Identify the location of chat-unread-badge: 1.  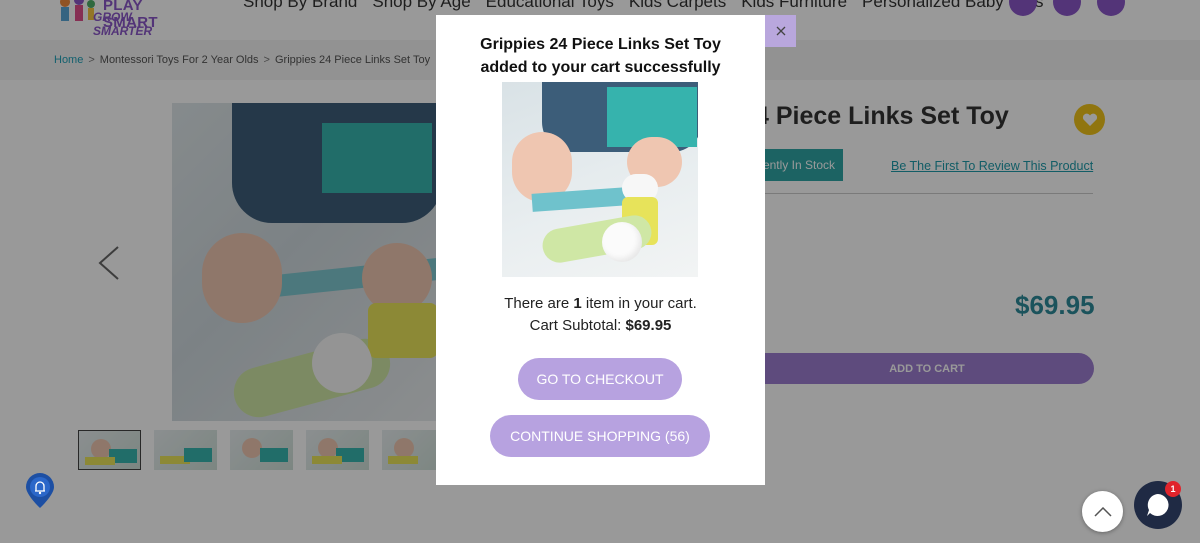
(1173, 489).